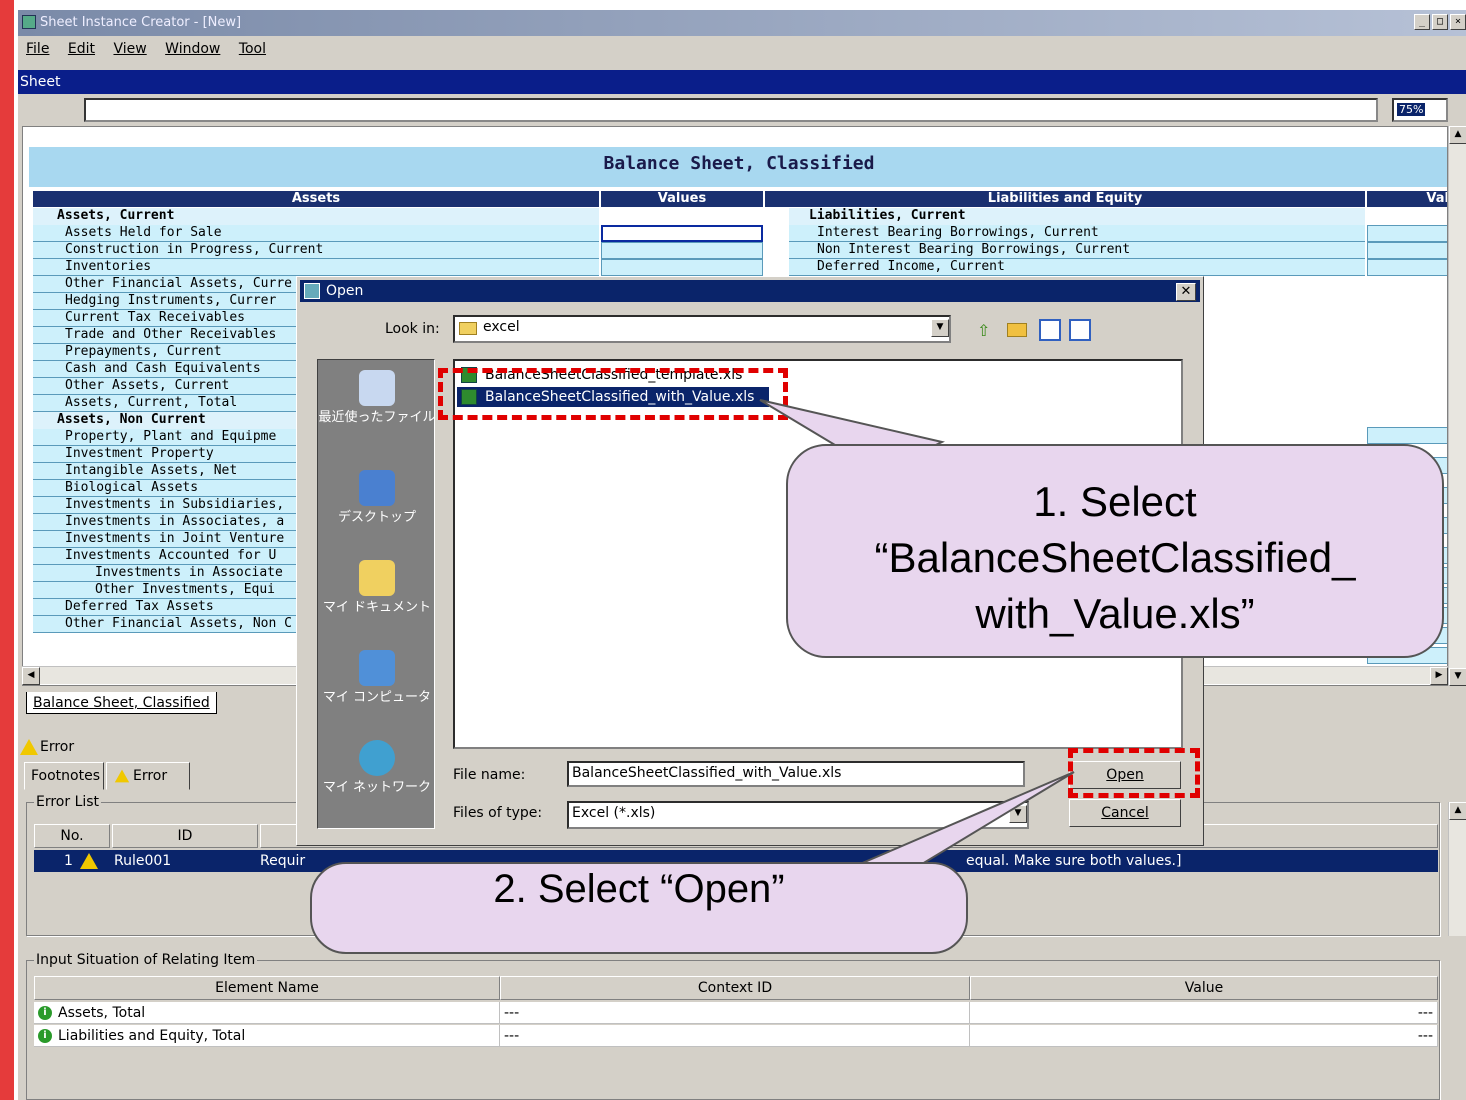  What do you see at coordinates (1115, 557) in the screenshot?
I see `callout-1-line-2: “BalanceSheetClassified_` at bounding box center [1115, 557].